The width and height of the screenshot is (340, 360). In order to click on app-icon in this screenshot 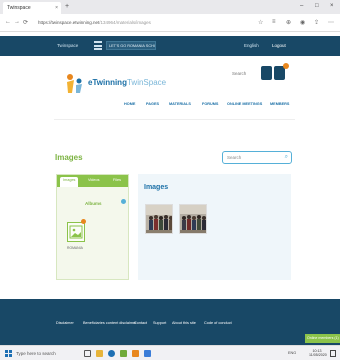, I will do `click(135, 353)`.